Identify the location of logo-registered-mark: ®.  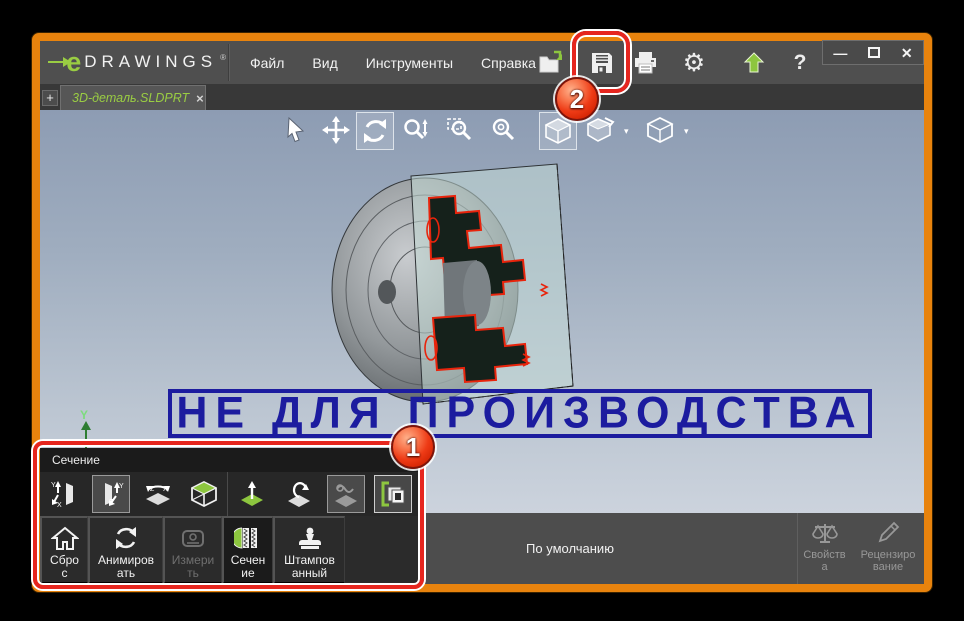
(223, 57).